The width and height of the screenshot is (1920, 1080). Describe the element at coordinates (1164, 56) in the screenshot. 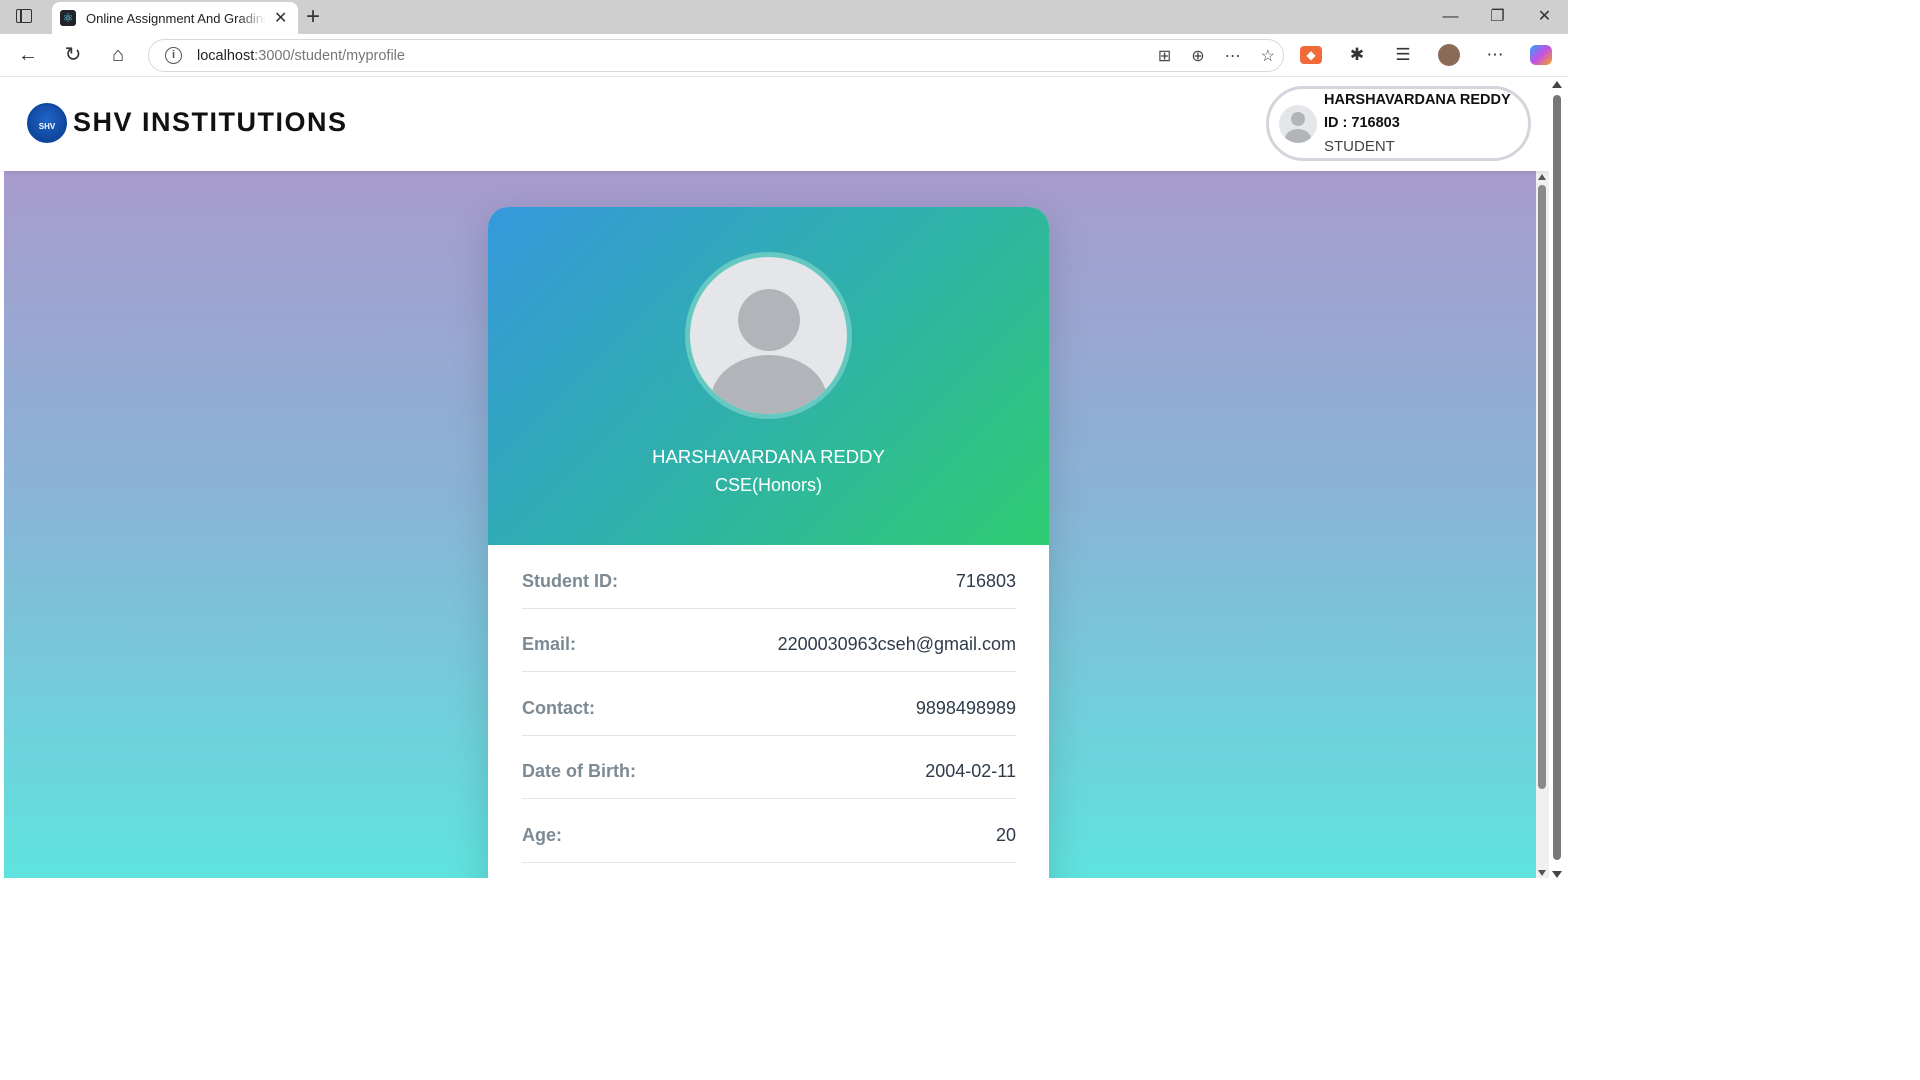

I see `app-available-icon: ⊞` at that location.